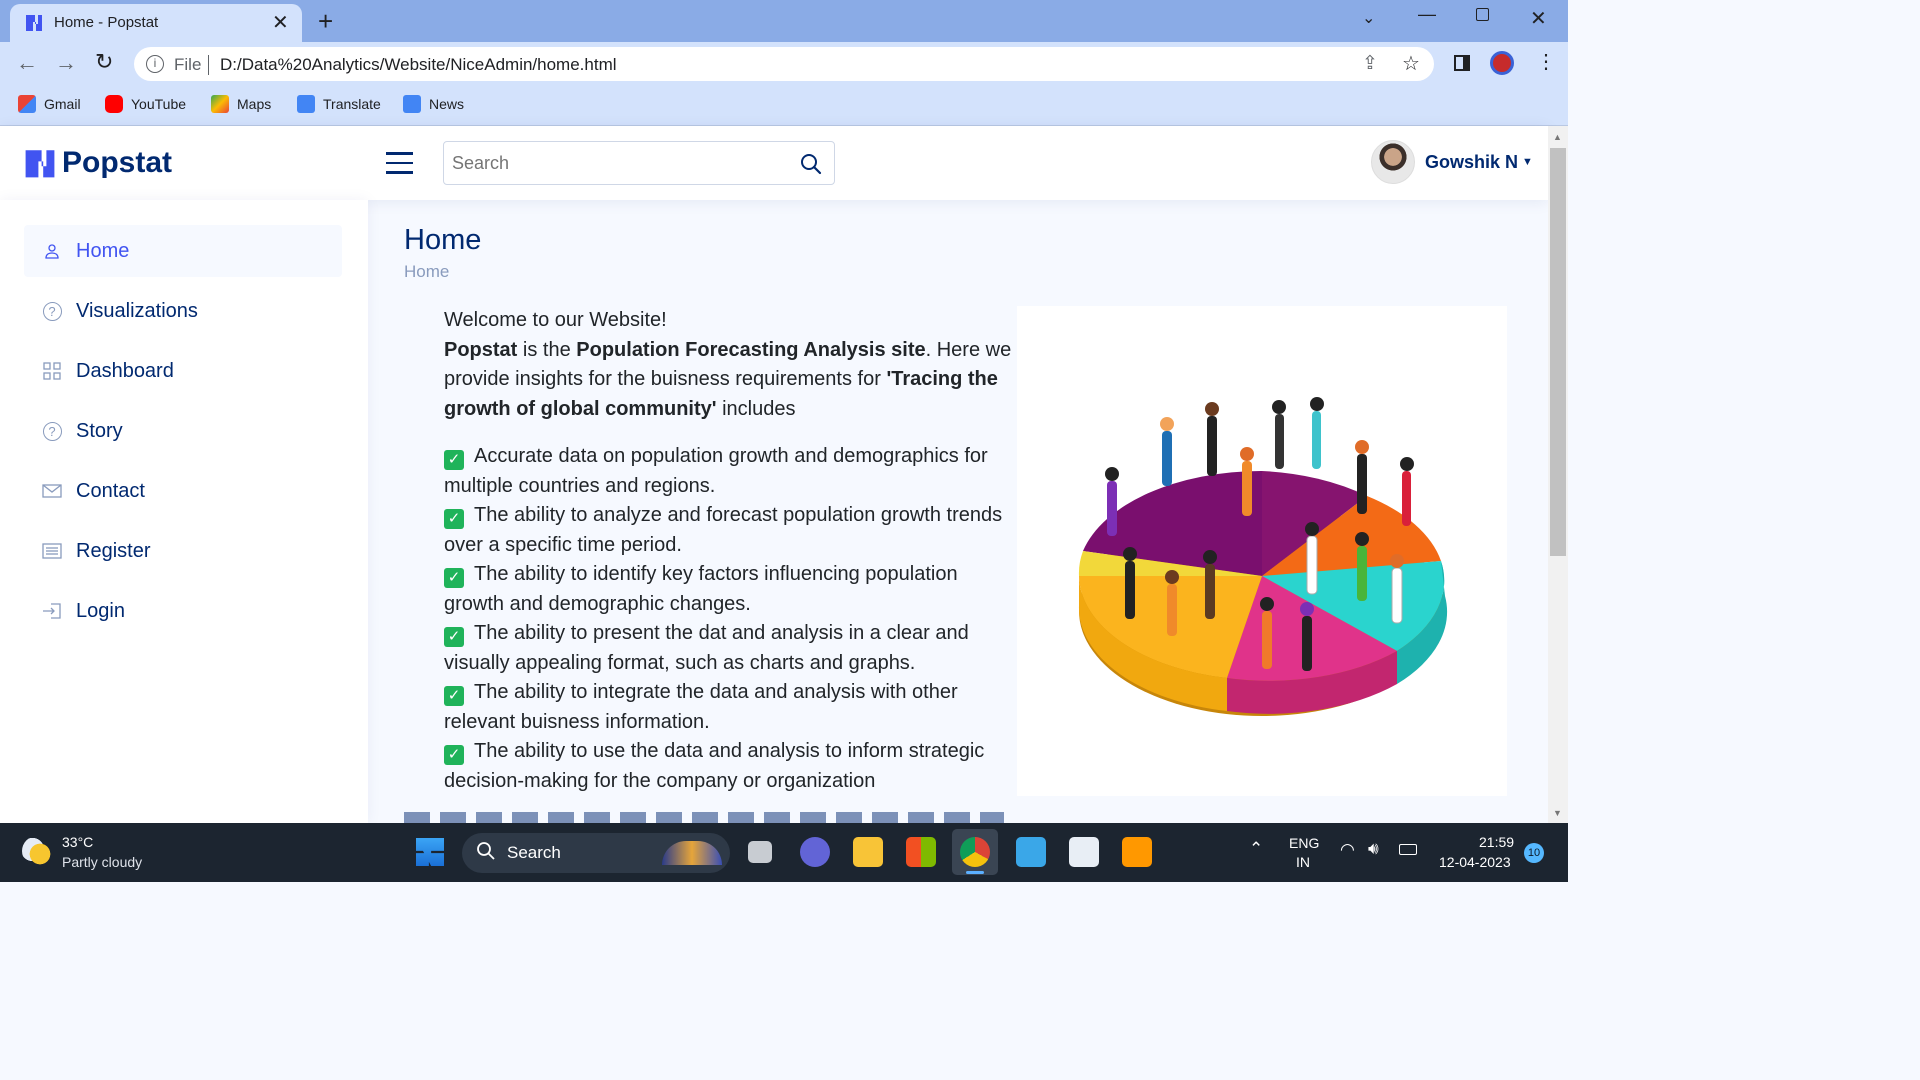  Describe the element at coordinates (454, 578) in the screenshot. I see `check-square-icon: ✓` at that location.